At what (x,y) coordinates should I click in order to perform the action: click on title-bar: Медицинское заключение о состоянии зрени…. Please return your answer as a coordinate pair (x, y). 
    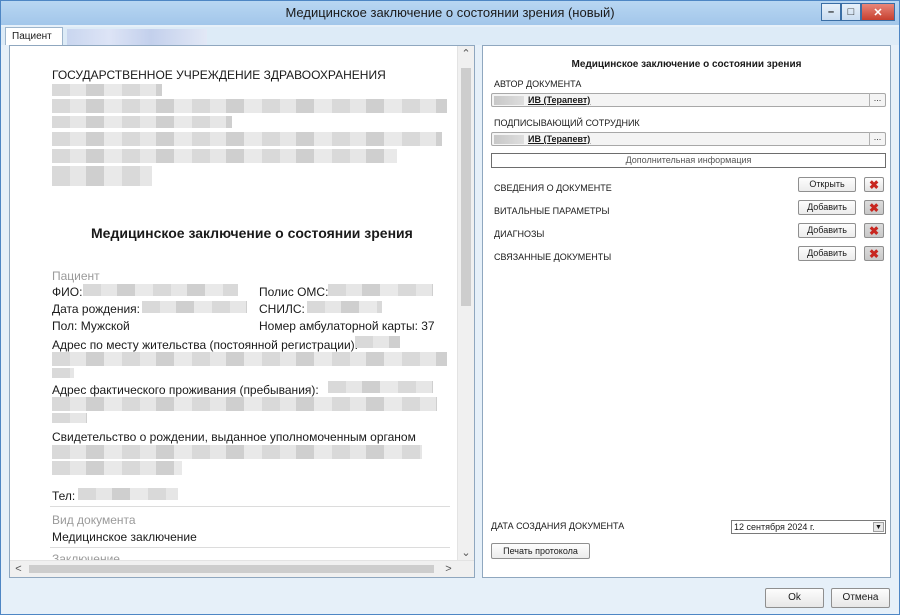
    Looking at the image, I should click on (450, 13).